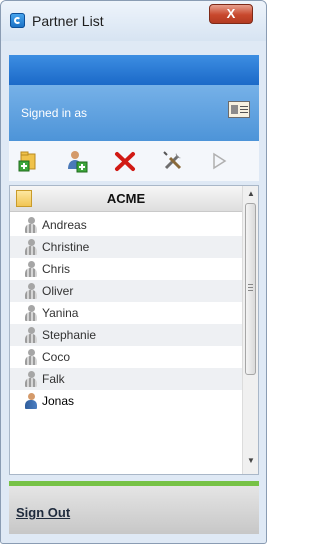 The height and width of the screenshot is (544, 320). I want to click on title-bar: Partner List X, so click(133, 21).